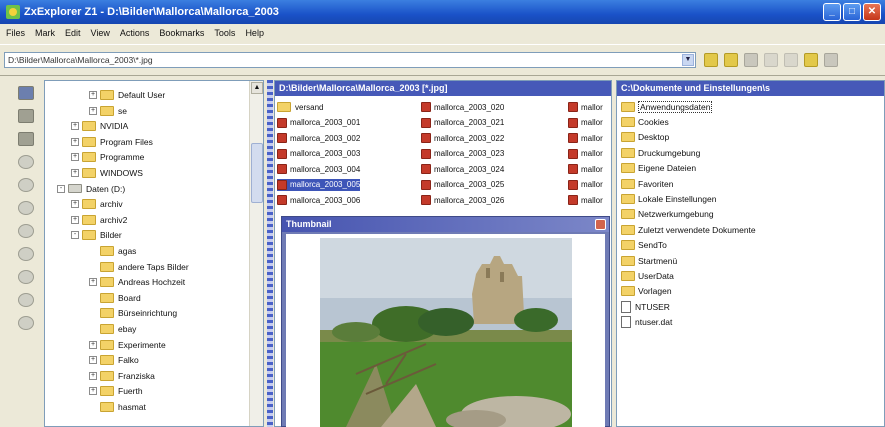 The width and height of the screenshot is (885, 427). What do you see at coordinates (791, 60) in the screenshot?
I see `forward-arrow-icon` at bounding box center [791, 60].